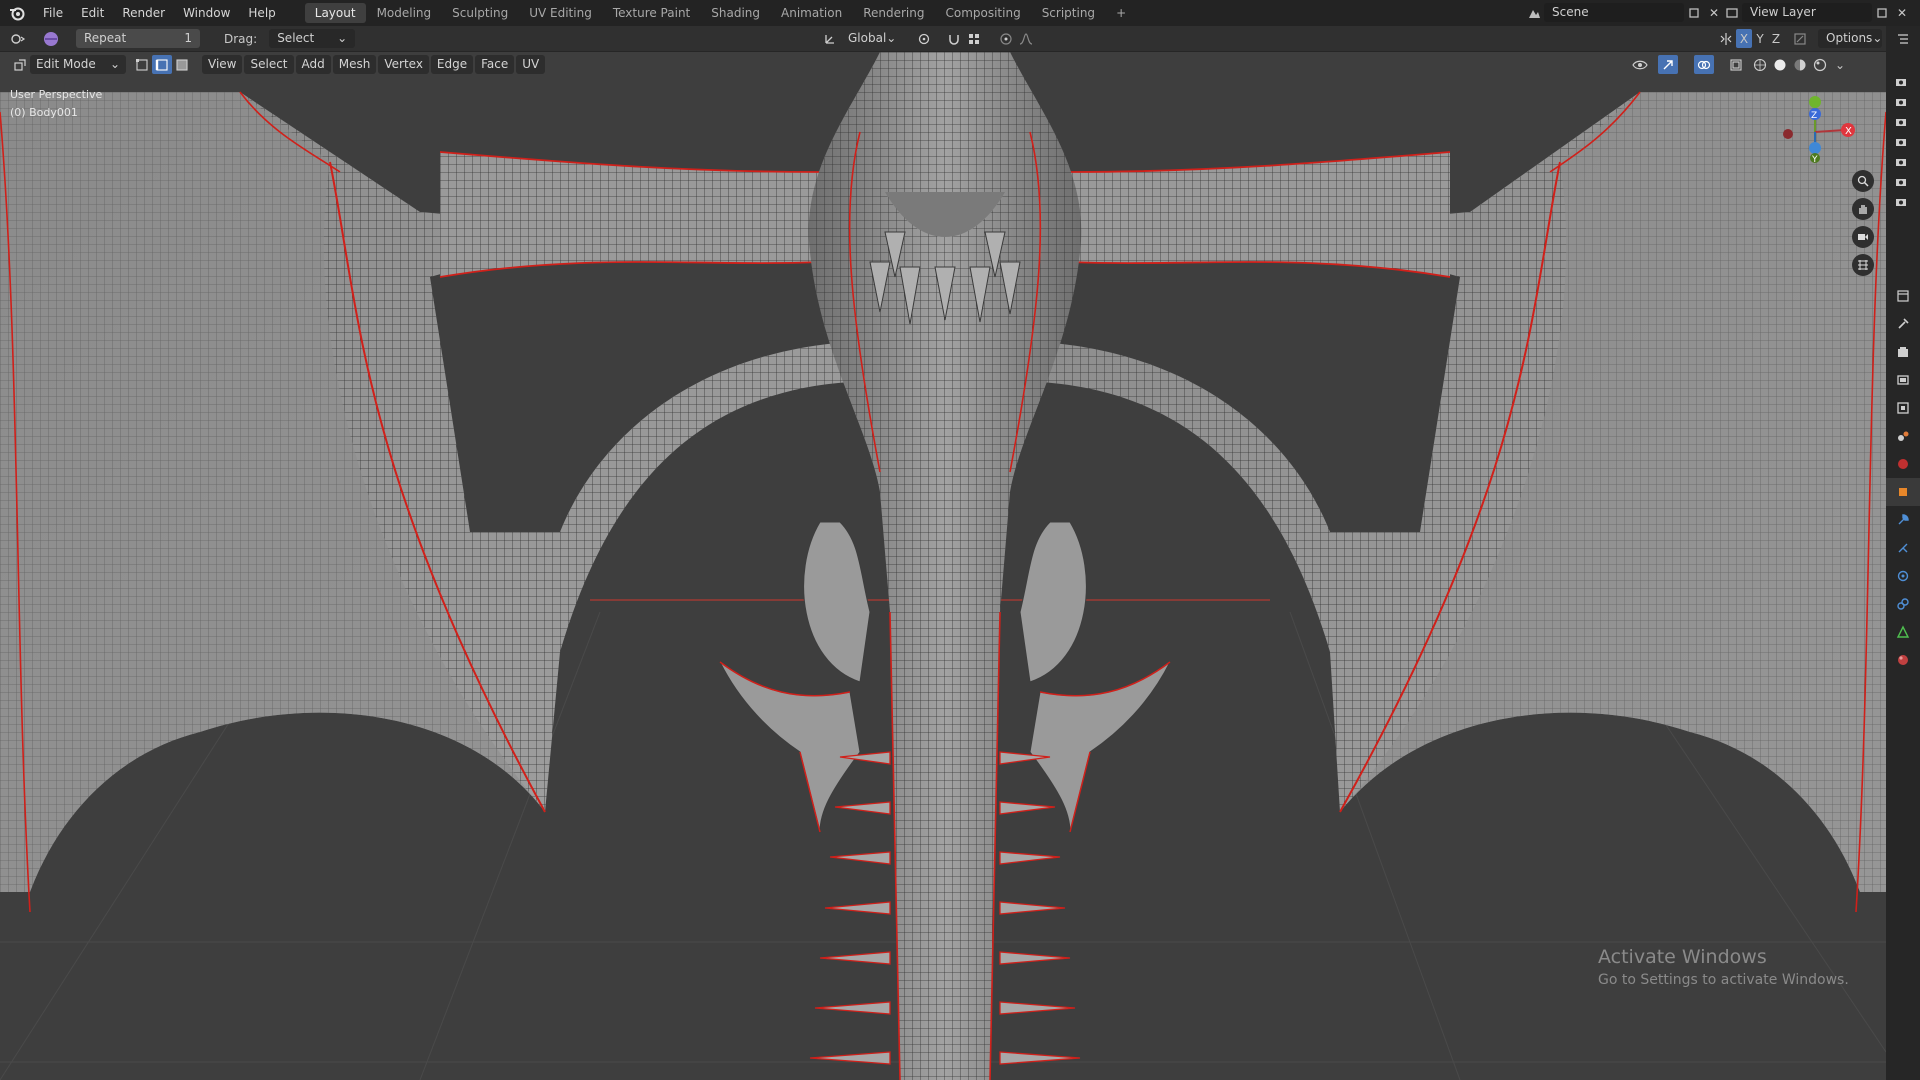 This screenshot has height=1080, width=1920. What do you see at coordinates (261, 13) in the screenshot?
I see `menu-help: Help` at bounding box center [261, 13].